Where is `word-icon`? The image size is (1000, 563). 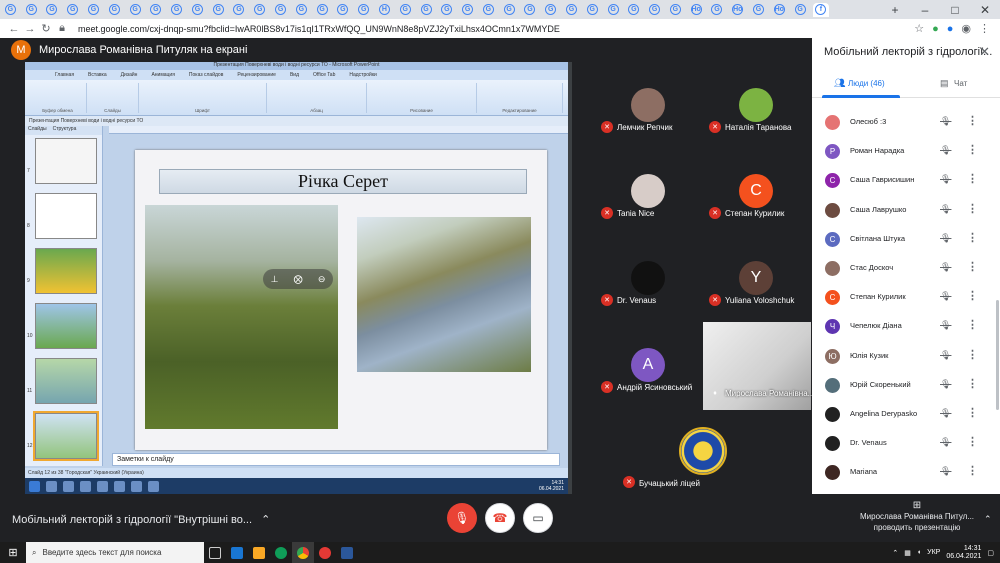
word-icon is located at coordinates (347, 552).